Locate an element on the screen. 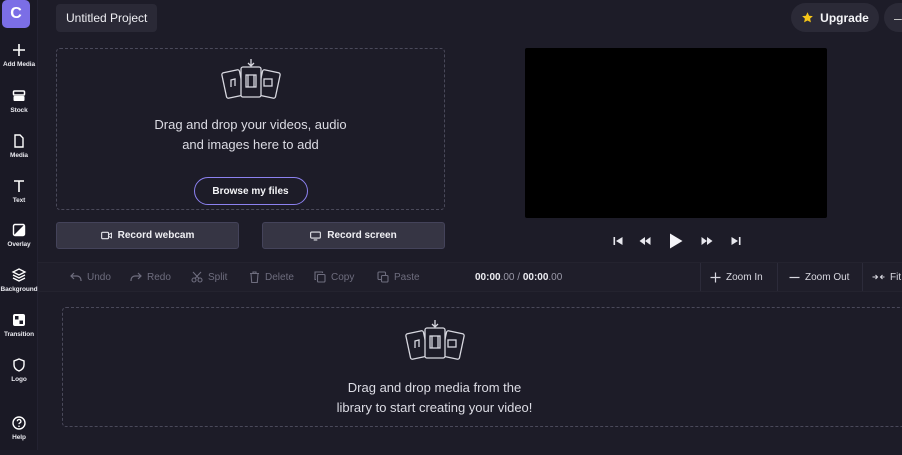 Image resolution: width=902 pixels, height=455 pixels. sidebar-item-background: Background is located at coordinates (19, 287).